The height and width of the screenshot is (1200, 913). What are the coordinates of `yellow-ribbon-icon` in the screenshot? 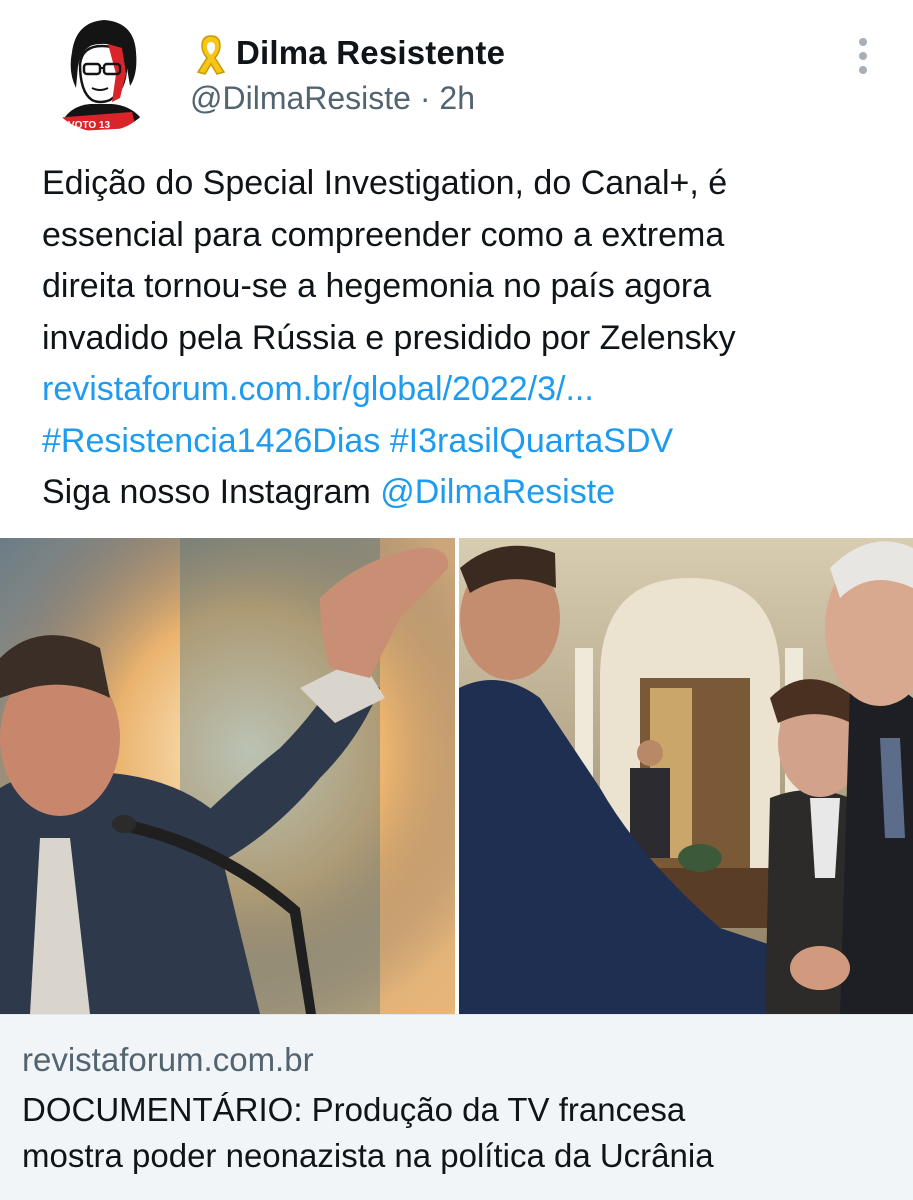 It's located at (211, 55).